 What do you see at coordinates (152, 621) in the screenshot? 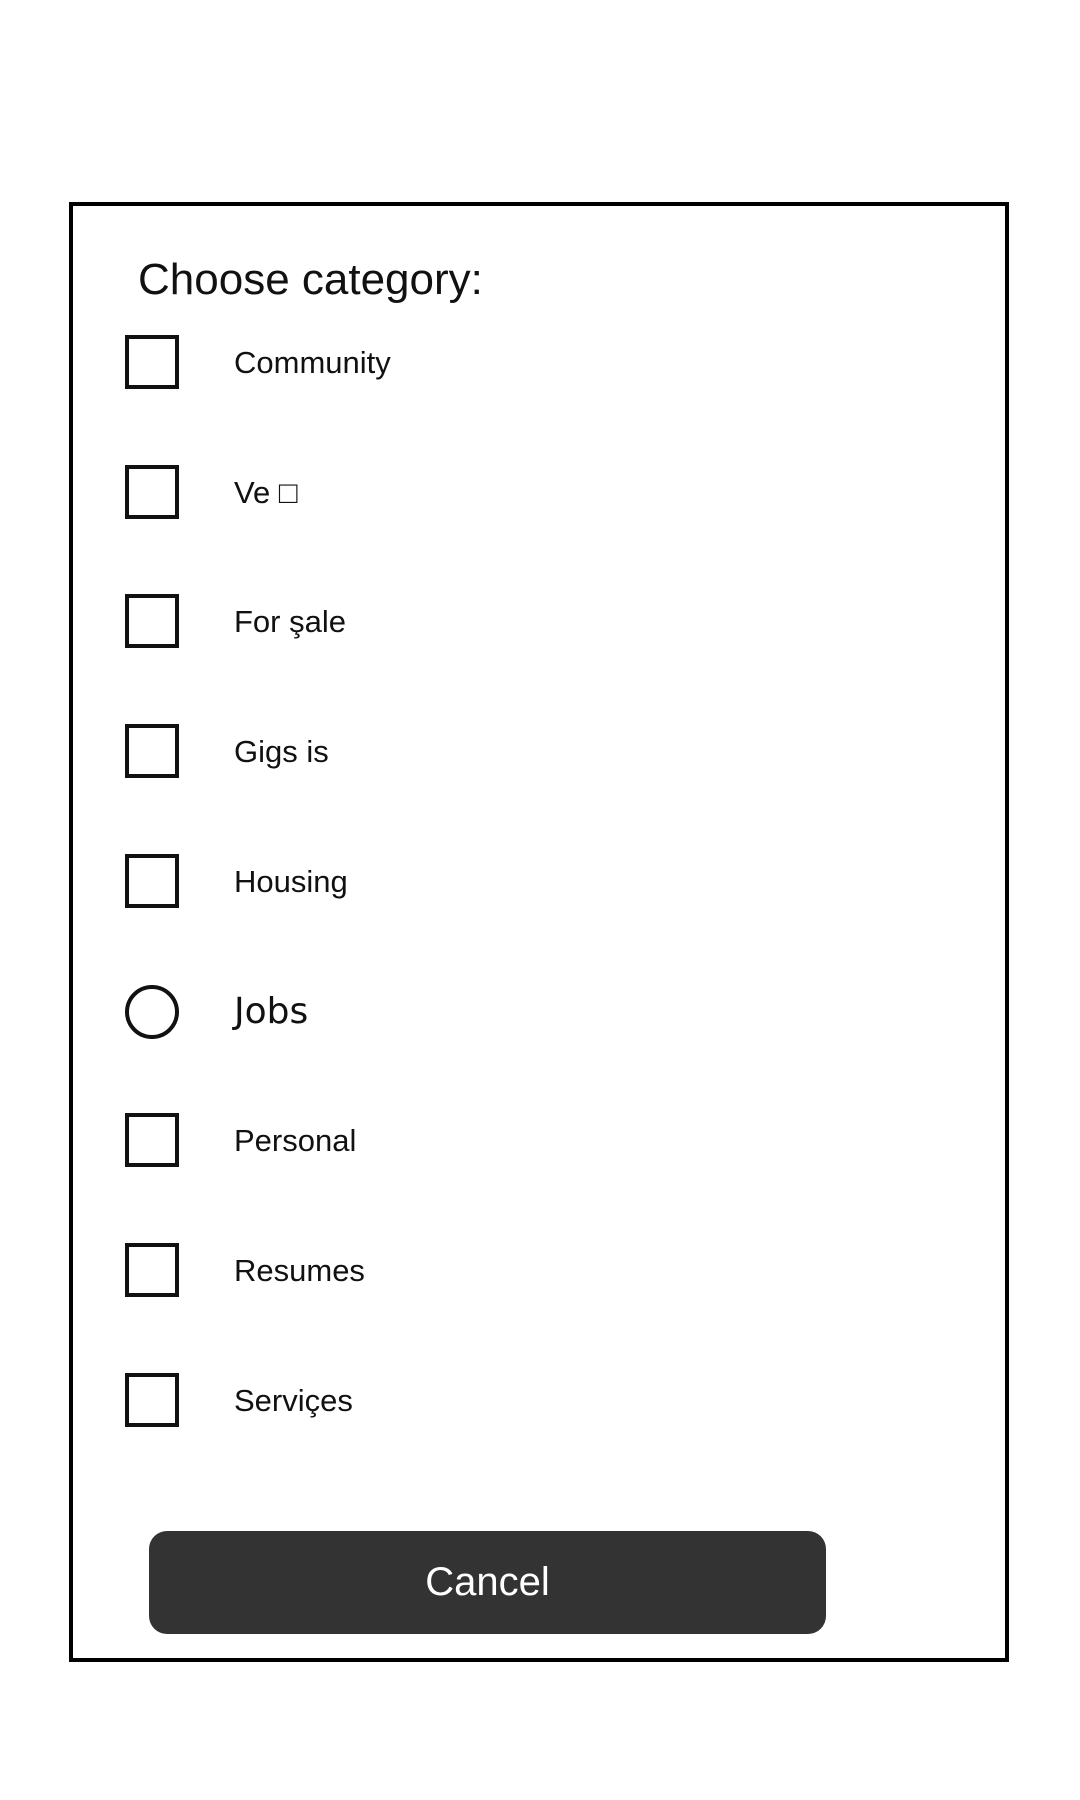
I see `checkbox-for-sale` at bounding box center [152, 621].